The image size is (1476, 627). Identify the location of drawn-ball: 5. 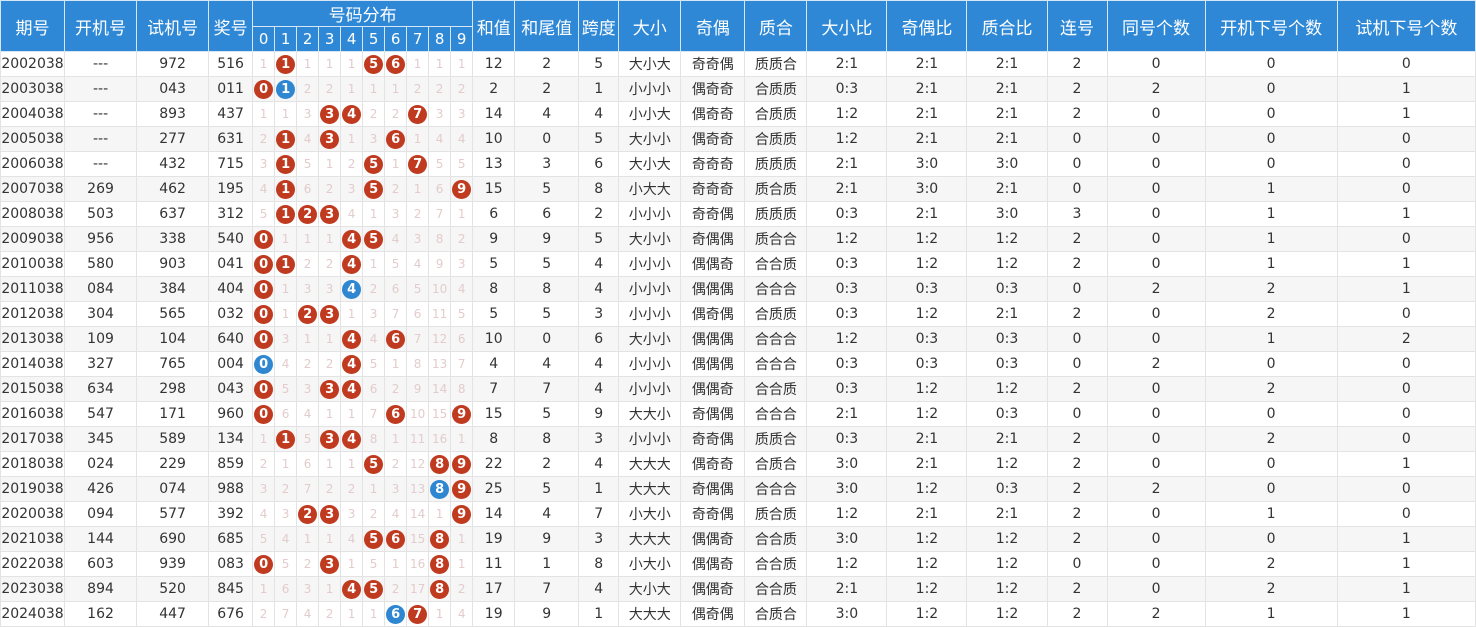
(374, 164).